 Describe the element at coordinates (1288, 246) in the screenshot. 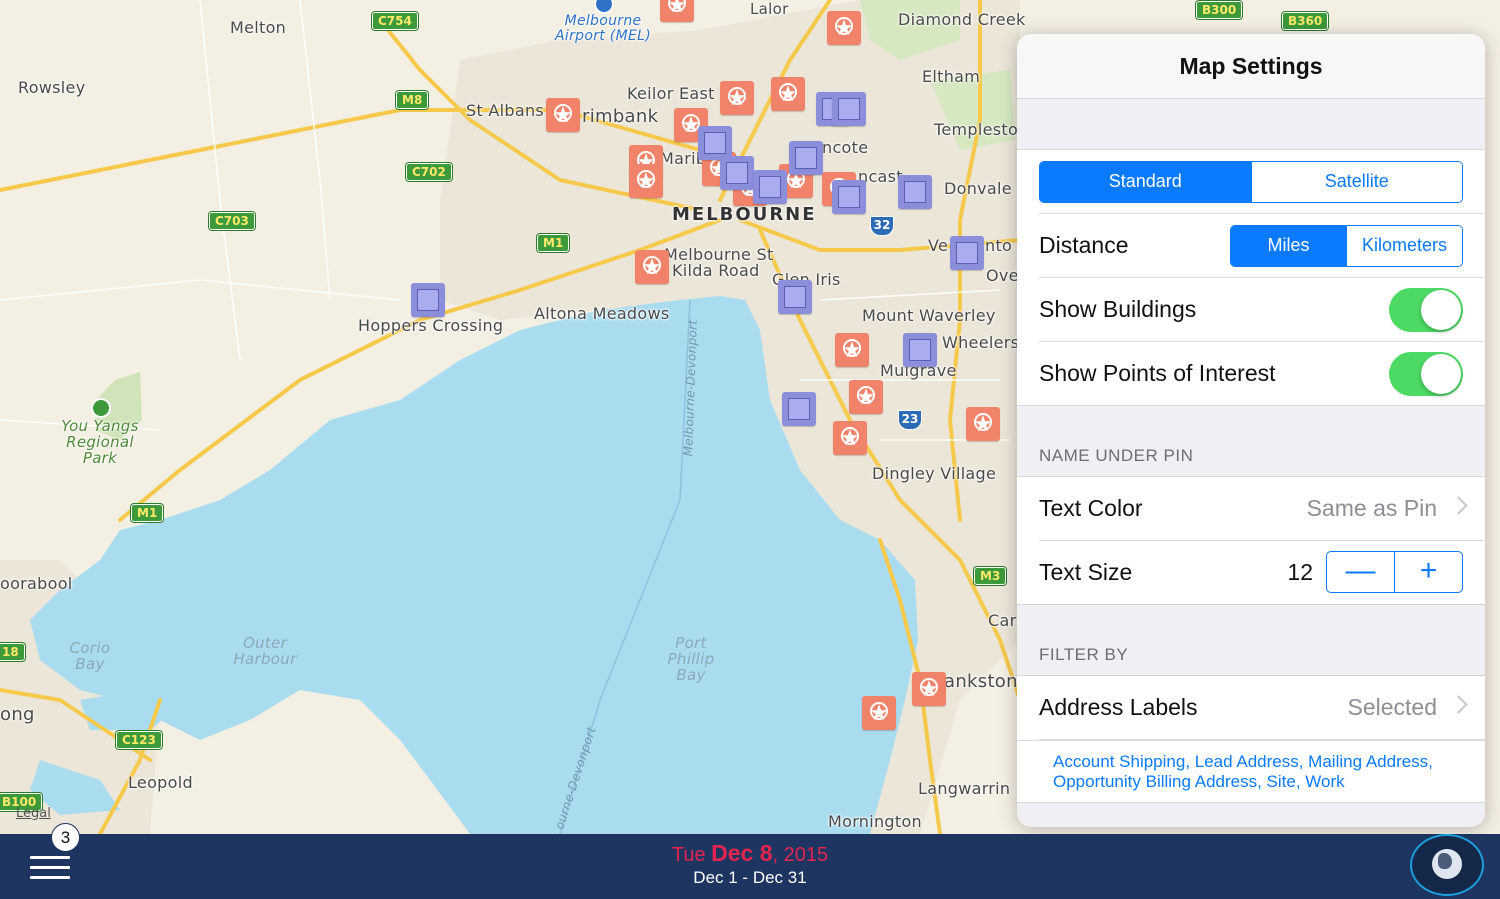

I see `distance-miles: Miles` at that location.